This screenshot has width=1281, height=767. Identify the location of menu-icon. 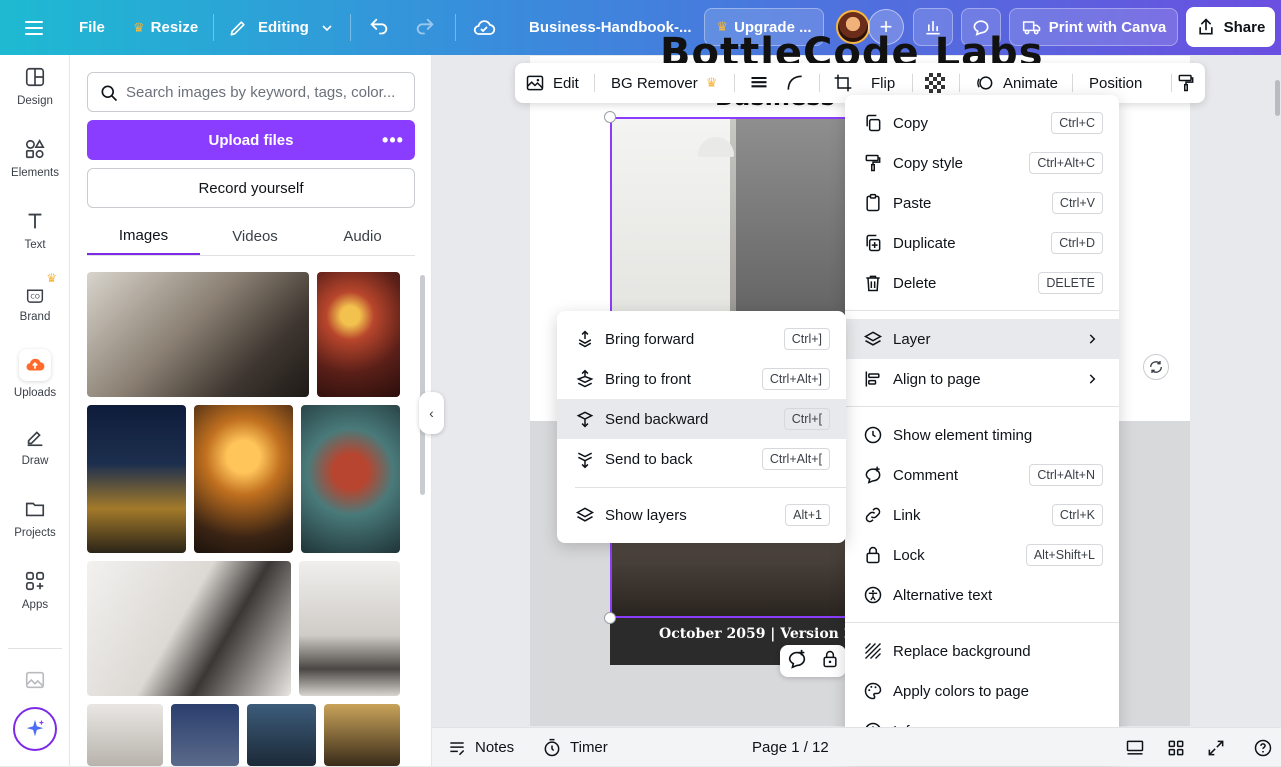
(34, 27).